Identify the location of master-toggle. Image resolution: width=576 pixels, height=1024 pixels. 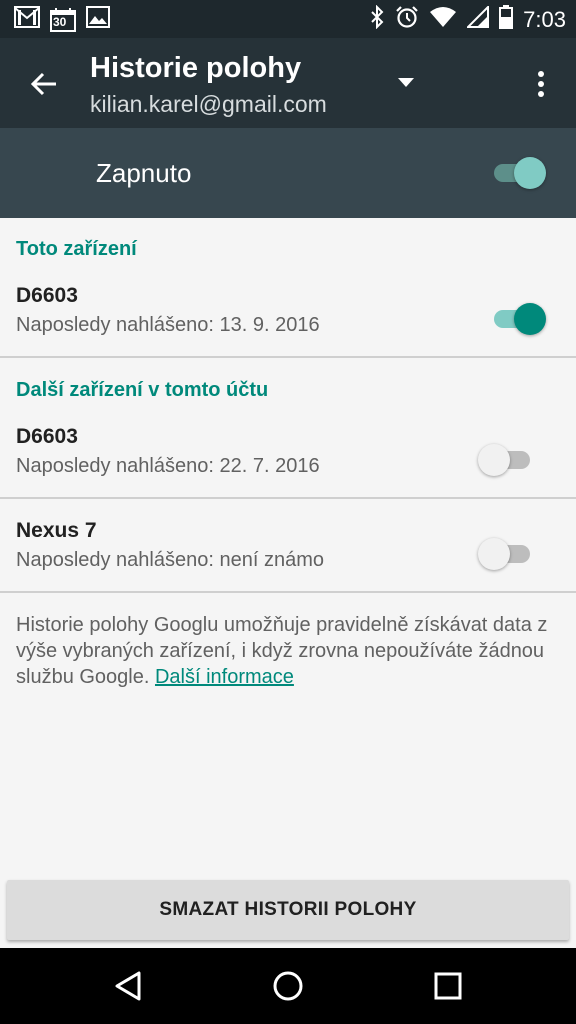
(518, 172).